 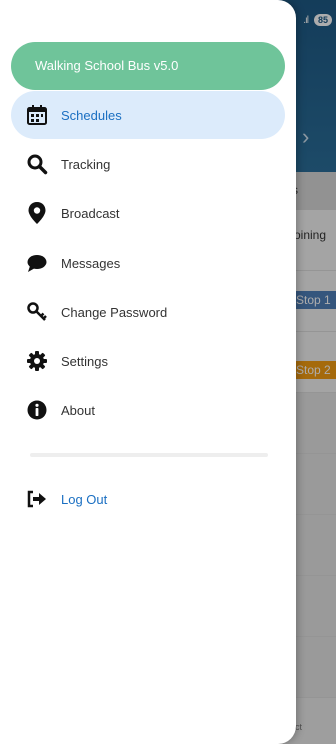 What do you see at coordinates (148, 66) in the screenshot?
I see `app-title: Walking School Bus v5.0` at bounding box center [148, 66].